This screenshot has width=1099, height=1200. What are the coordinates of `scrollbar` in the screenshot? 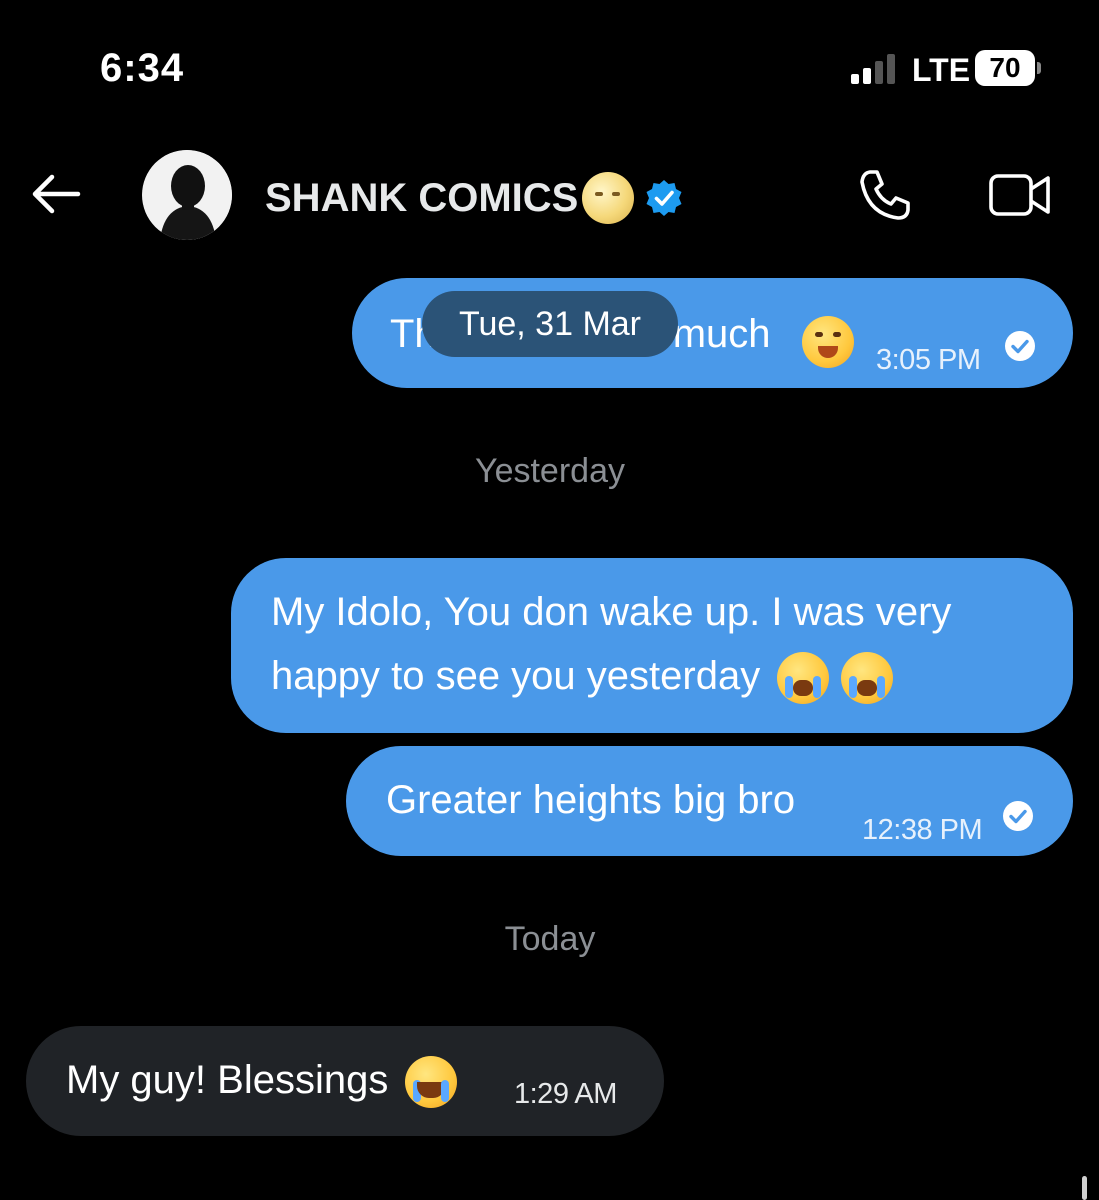 It's located at (1084, 1188).